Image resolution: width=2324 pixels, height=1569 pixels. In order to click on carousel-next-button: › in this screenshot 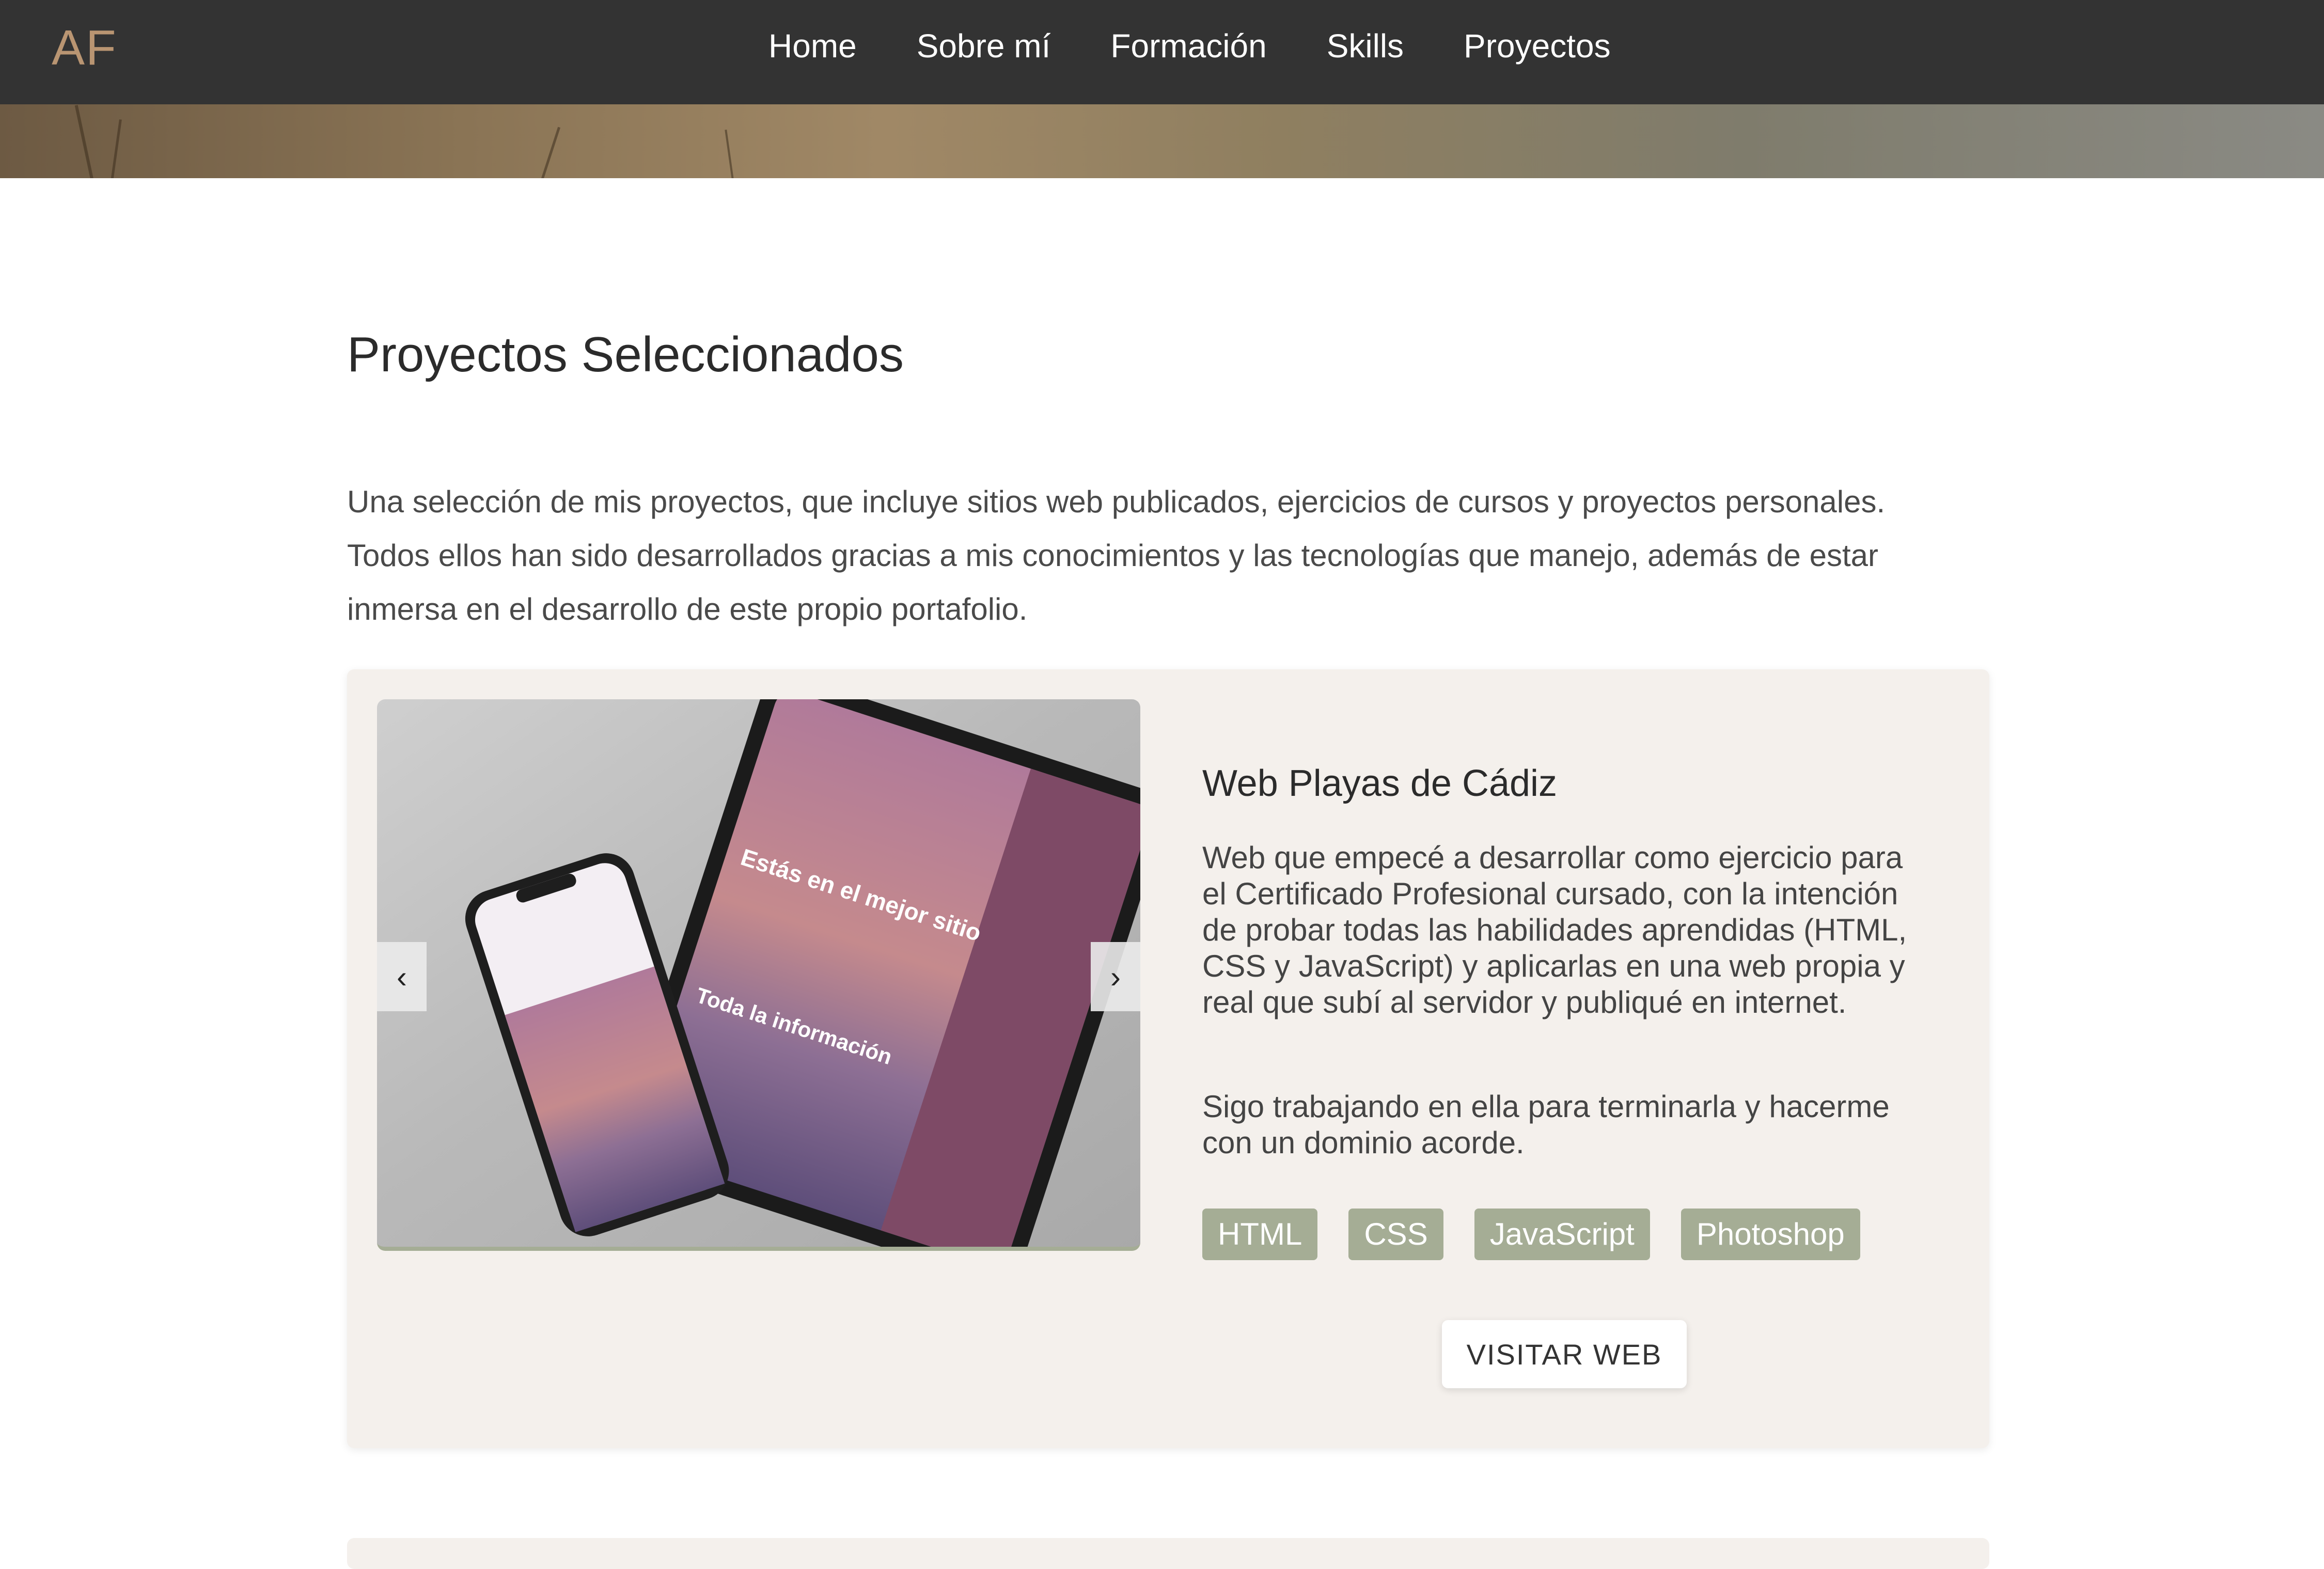, I will do `click(1115, 976)`.